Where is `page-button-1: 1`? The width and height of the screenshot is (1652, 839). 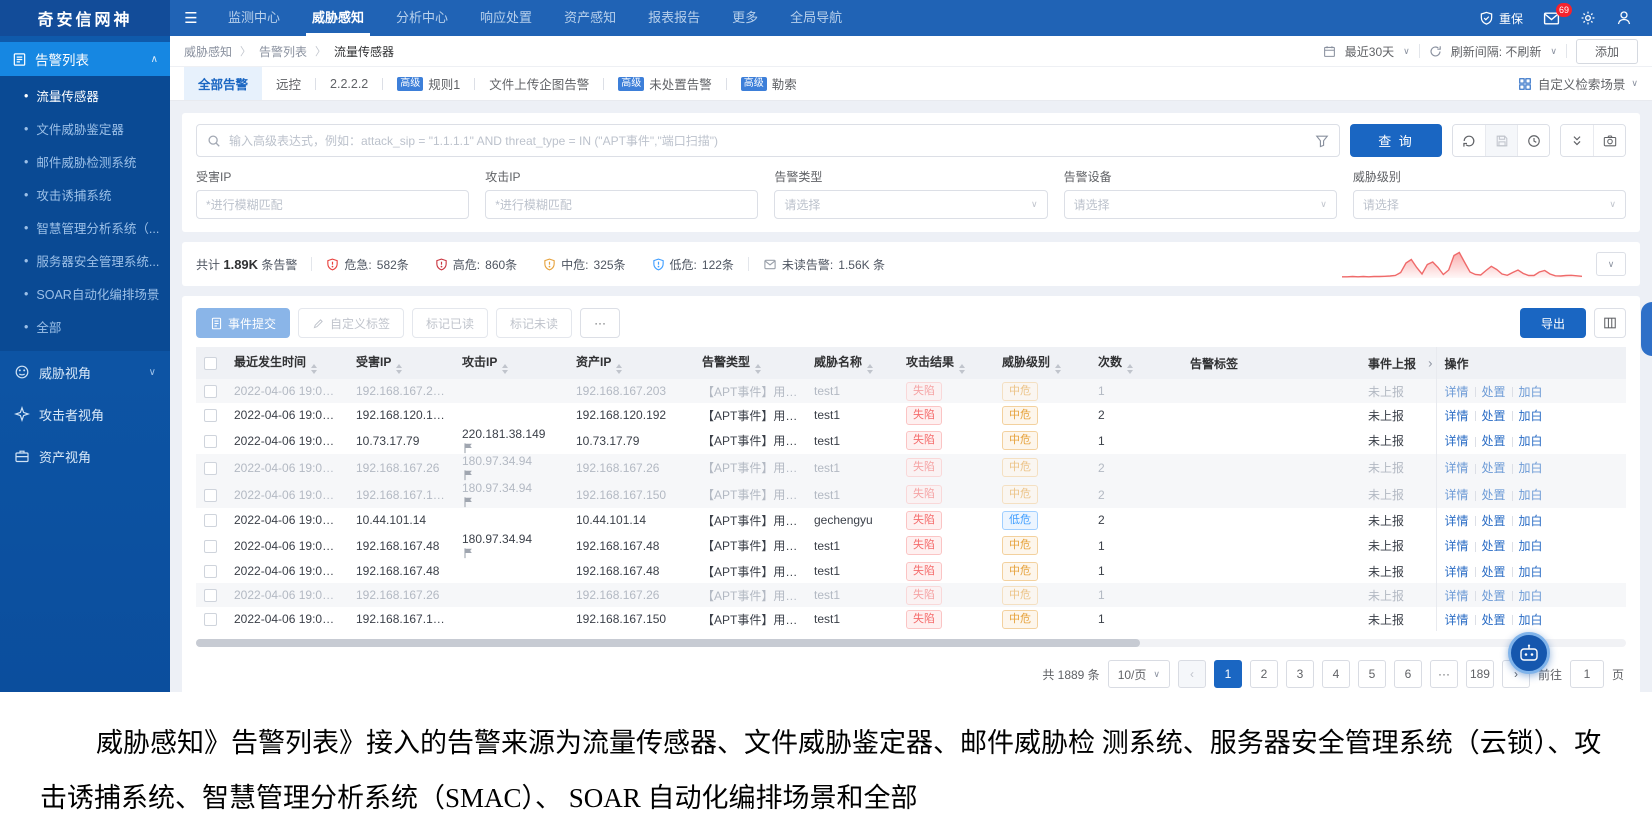 page-button-1: 1 is located at coordinates (1227, 674).